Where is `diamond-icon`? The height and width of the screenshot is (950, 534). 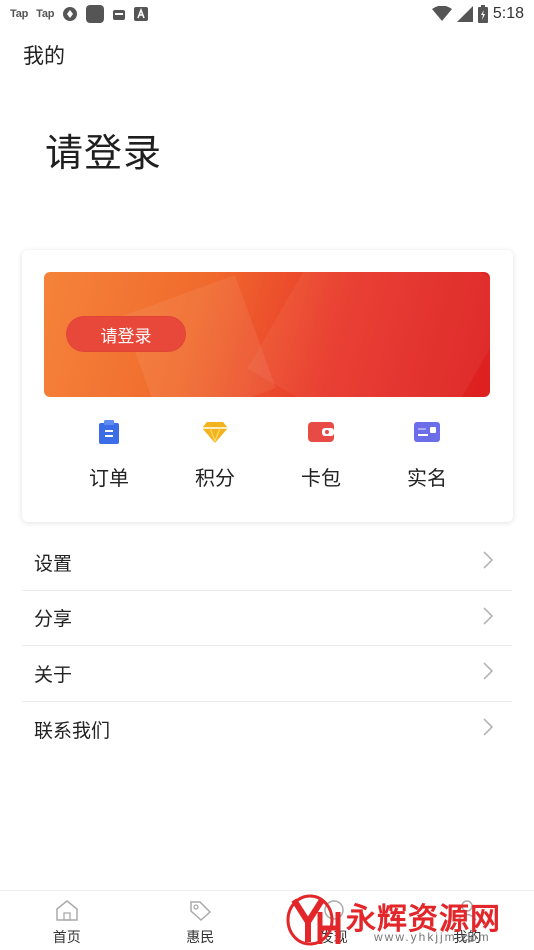
diamond-icon is located at coordinates (215, 432).